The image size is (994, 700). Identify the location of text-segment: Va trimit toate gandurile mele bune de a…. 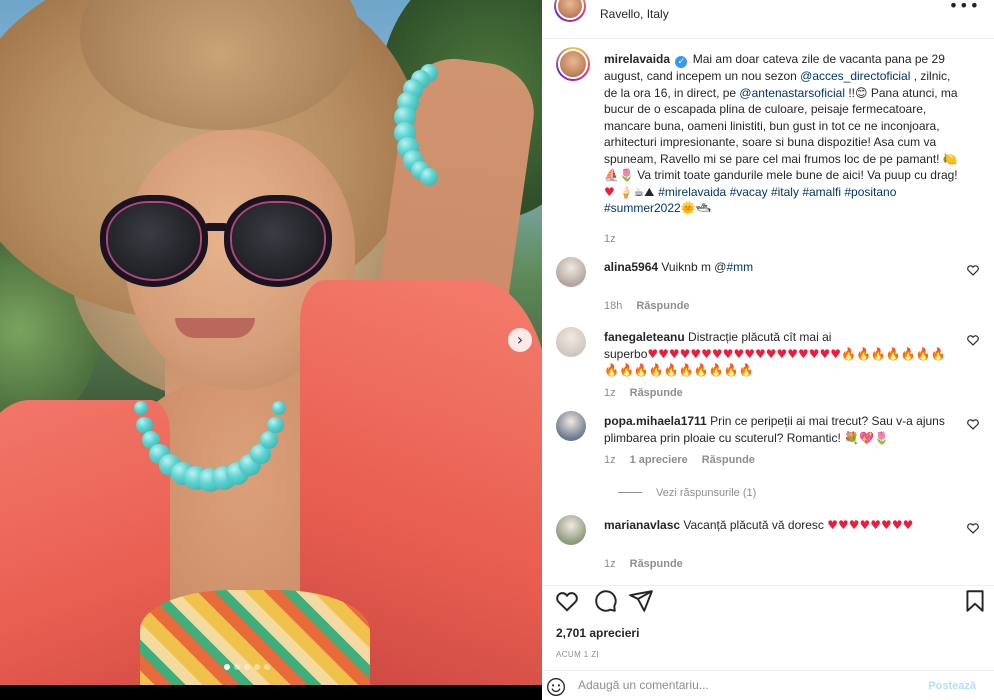
(795, 175).